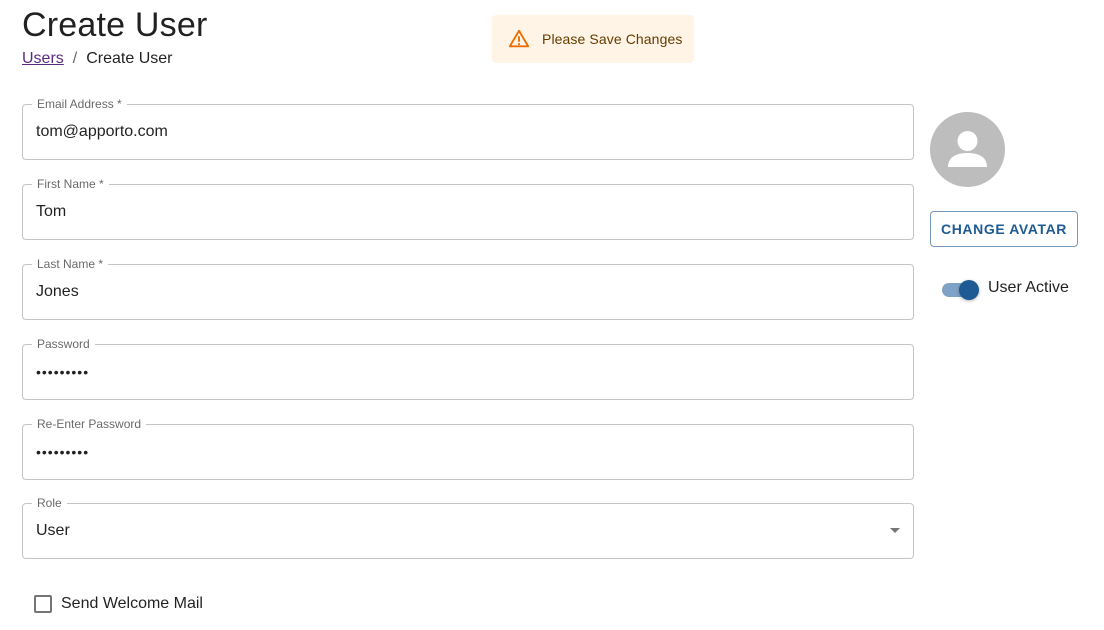 This screenshot has height=630, width=1104. What do you see at coordinates (456, 212) in the screenshot?
I see `first-name-input` at bounding box center [456, 212].